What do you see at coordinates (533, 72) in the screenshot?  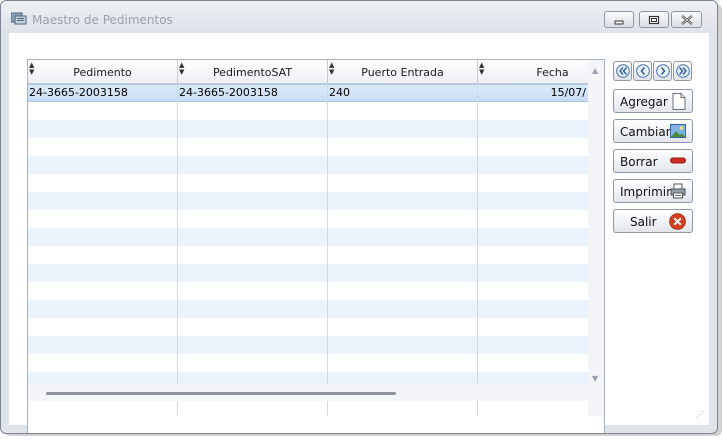 I see `column-header-fecha: ▲ ▼ Fecha` at bounding box center [533, 72].